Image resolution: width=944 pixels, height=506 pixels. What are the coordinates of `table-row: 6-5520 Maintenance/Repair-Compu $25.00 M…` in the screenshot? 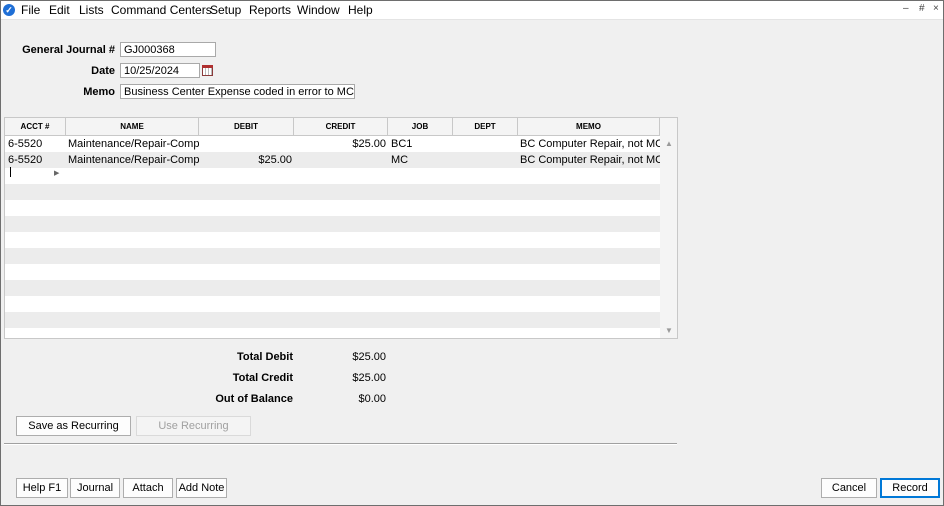 It's located at (332, 160).